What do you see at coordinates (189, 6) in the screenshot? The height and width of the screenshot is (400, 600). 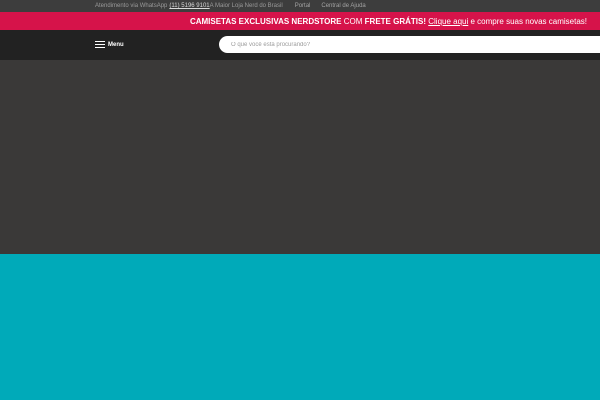 I see `whatsapp-number-link: (11) 5196 9101` at bounding box center [189, 6].